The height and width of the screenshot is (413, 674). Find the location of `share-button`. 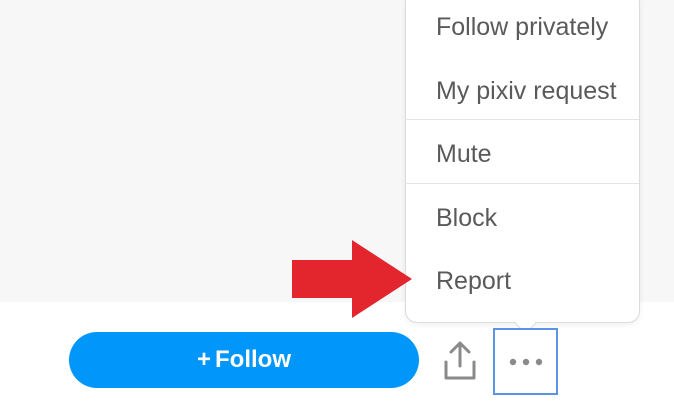

share-button is located at coordinates (460, 361).